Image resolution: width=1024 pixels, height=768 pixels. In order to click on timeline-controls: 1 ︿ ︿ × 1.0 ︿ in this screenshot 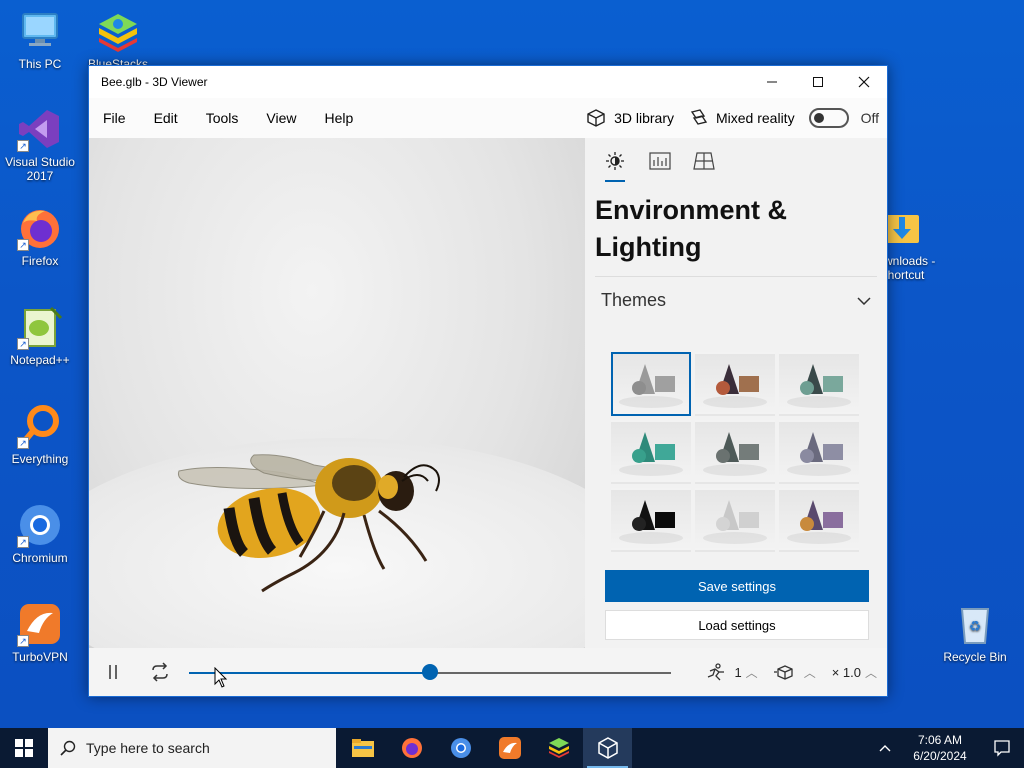, I will do `click(782, 672)`.